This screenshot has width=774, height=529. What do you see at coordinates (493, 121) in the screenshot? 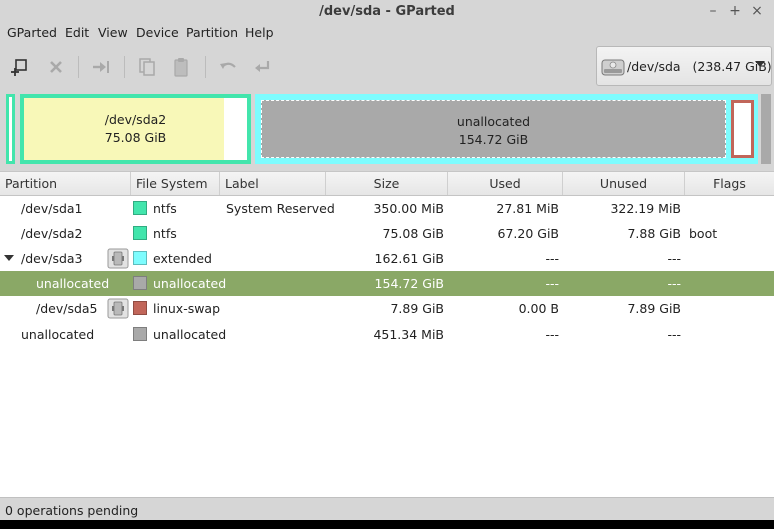
I see `diskmap-unallocated-name: unallocated` at bounding box center [493, 121].